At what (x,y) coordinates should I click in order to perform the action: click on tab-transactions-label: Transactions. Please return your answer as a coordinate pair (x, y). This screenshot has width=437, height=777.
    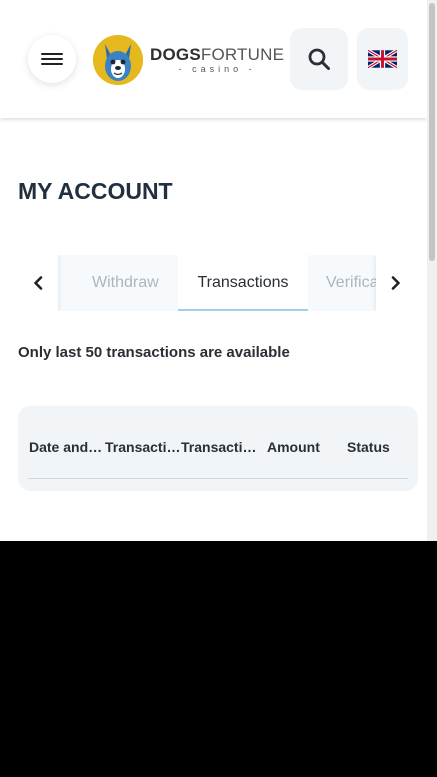
    Looking at the image, I should click on (243, 282).